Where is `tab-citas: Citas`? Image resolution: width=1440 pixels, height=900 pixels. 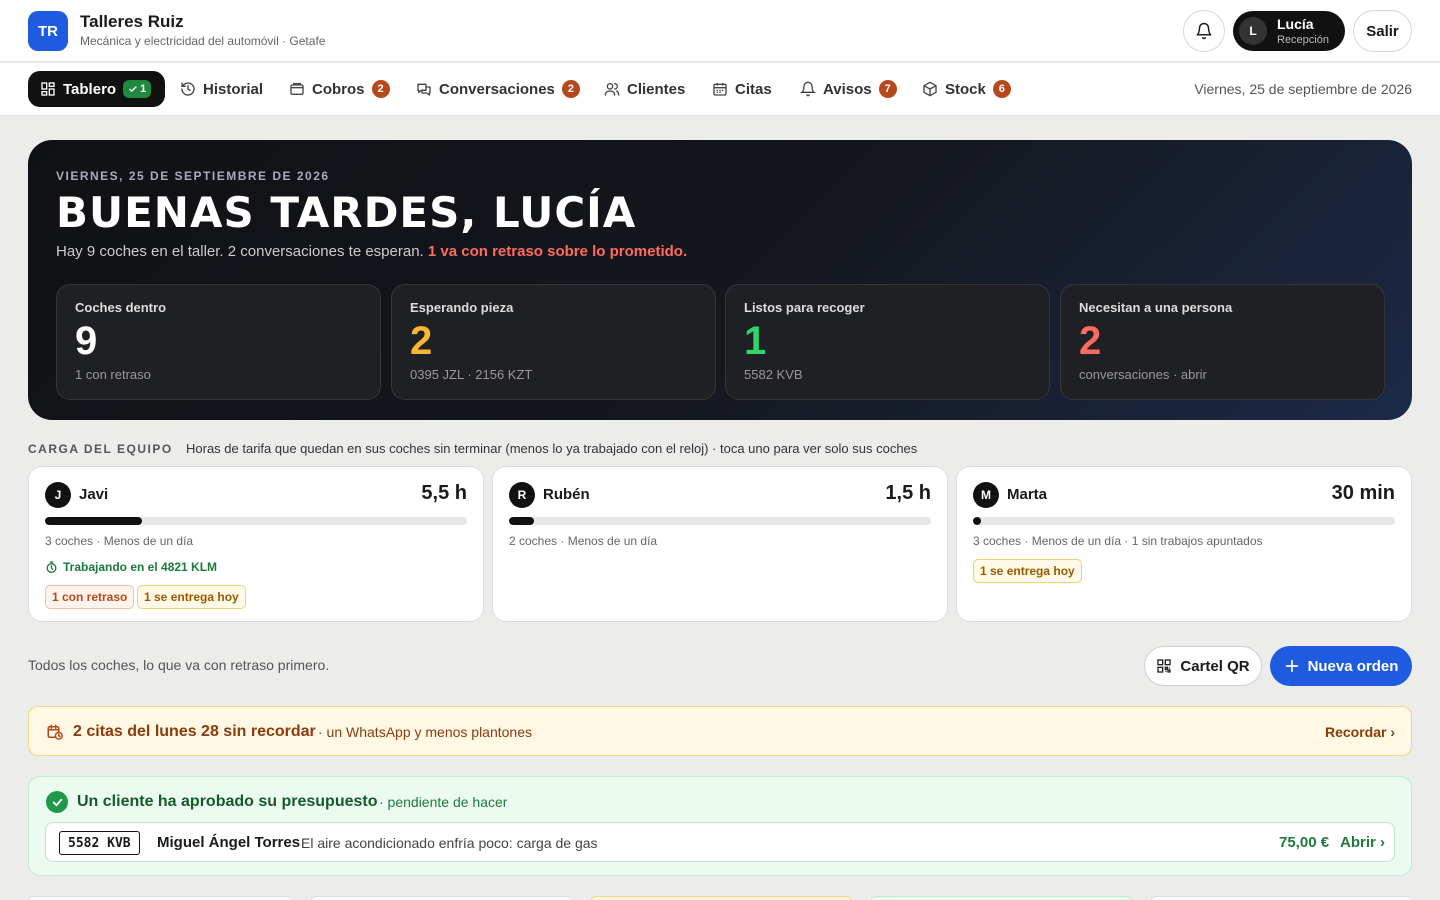 tab-citas: Citas is located at coordinates (742, 89).